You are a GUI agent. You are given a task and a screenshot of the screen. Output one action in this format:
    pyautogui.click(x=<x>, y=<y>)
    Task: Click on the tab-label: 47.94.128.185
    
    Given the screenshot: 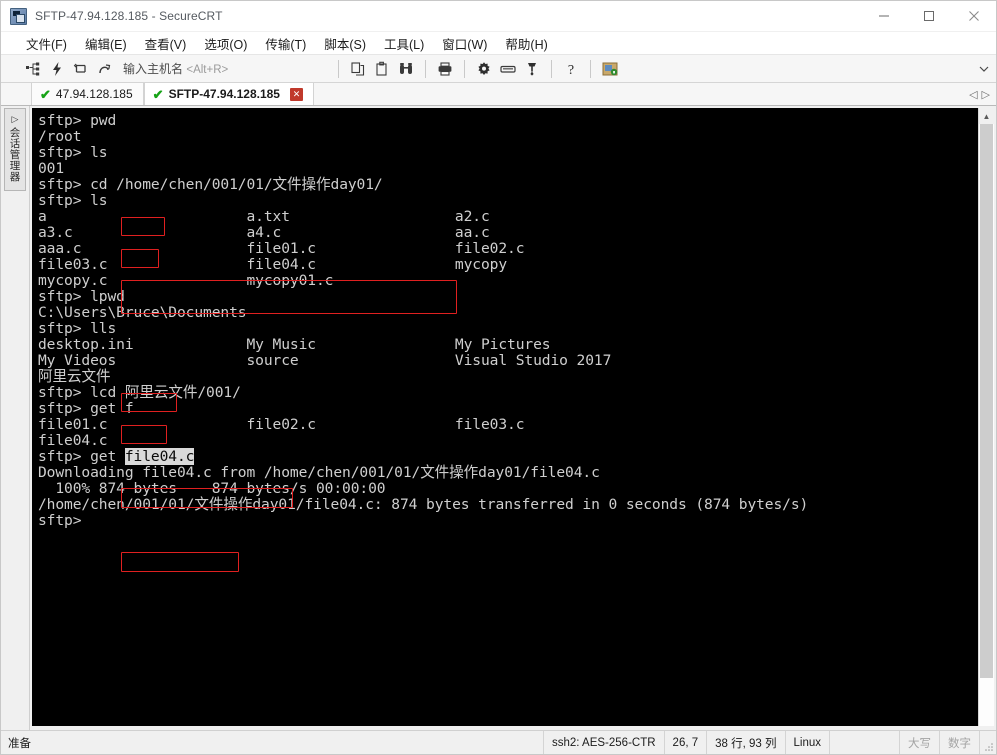 What is the action you would take?
    pyautogui.click(x=94, y=94)
    